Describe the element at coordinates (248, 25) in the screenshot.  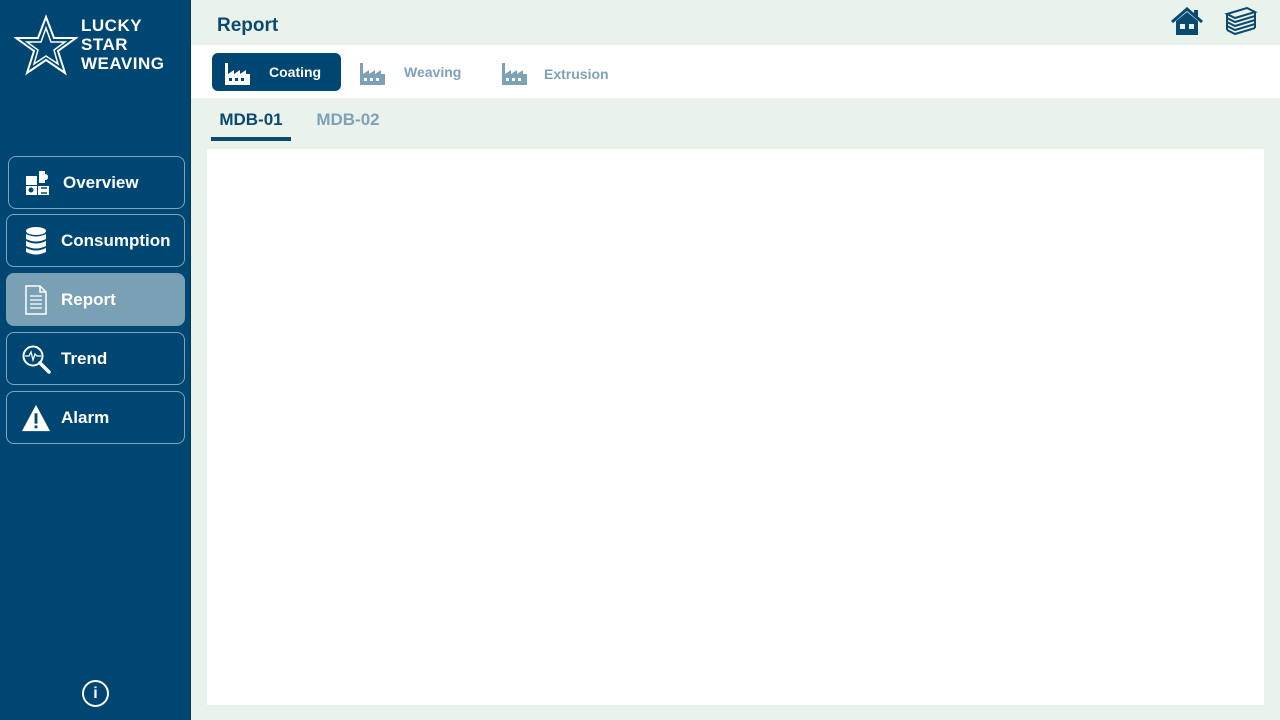
I see `page-title: Report` at that location.